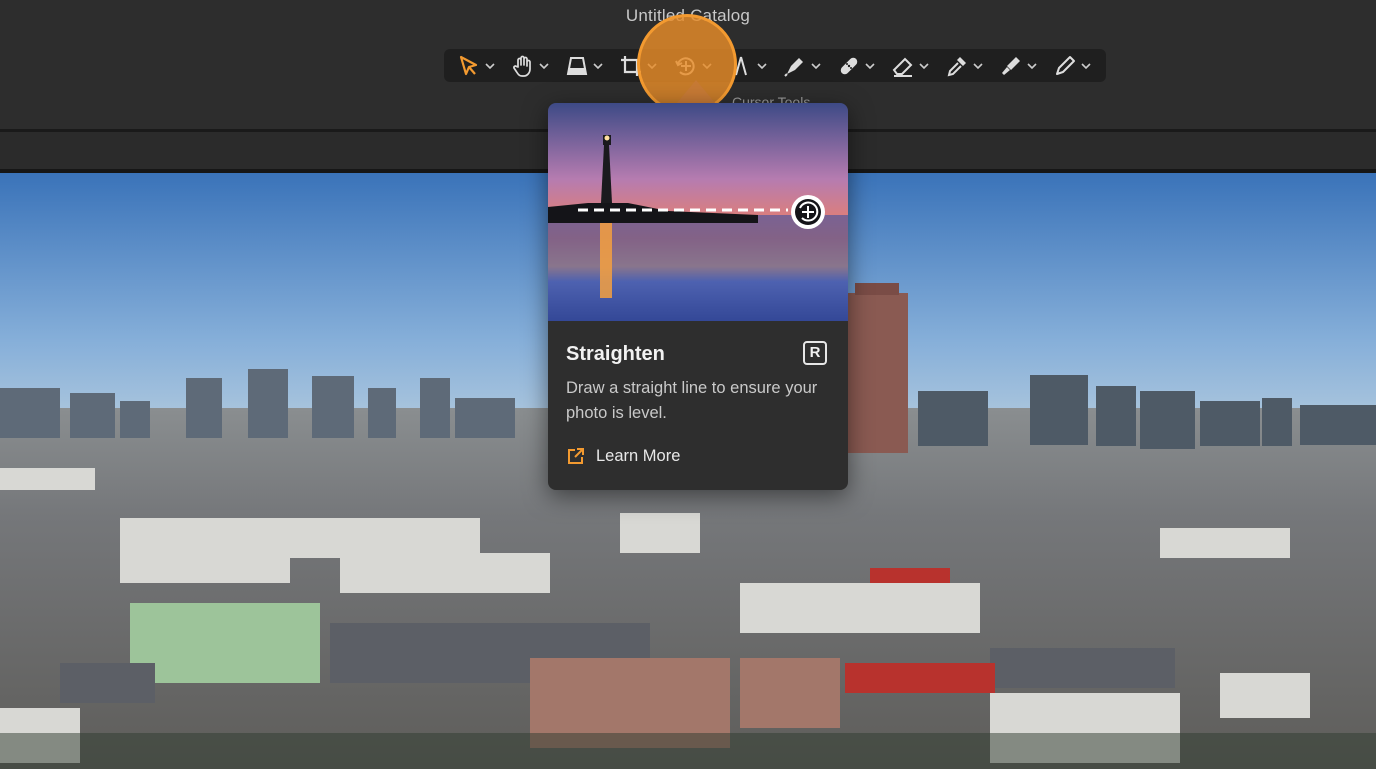 The image size is (1376, 769). I want to click on perspective-icon, so click(577, 65).